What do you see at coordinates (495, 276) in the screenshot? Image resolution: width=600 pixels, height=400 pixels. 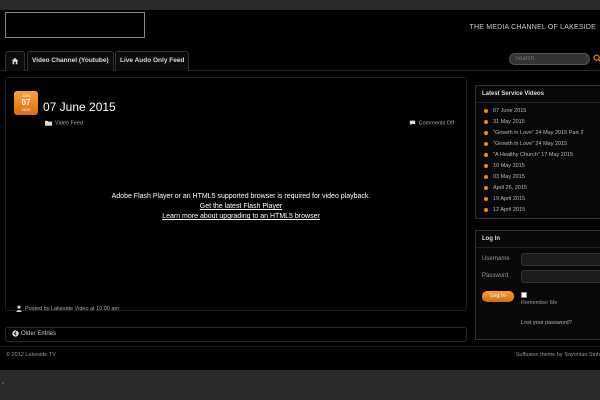 I see `password-label: Password` at bounding box center [495, 276].